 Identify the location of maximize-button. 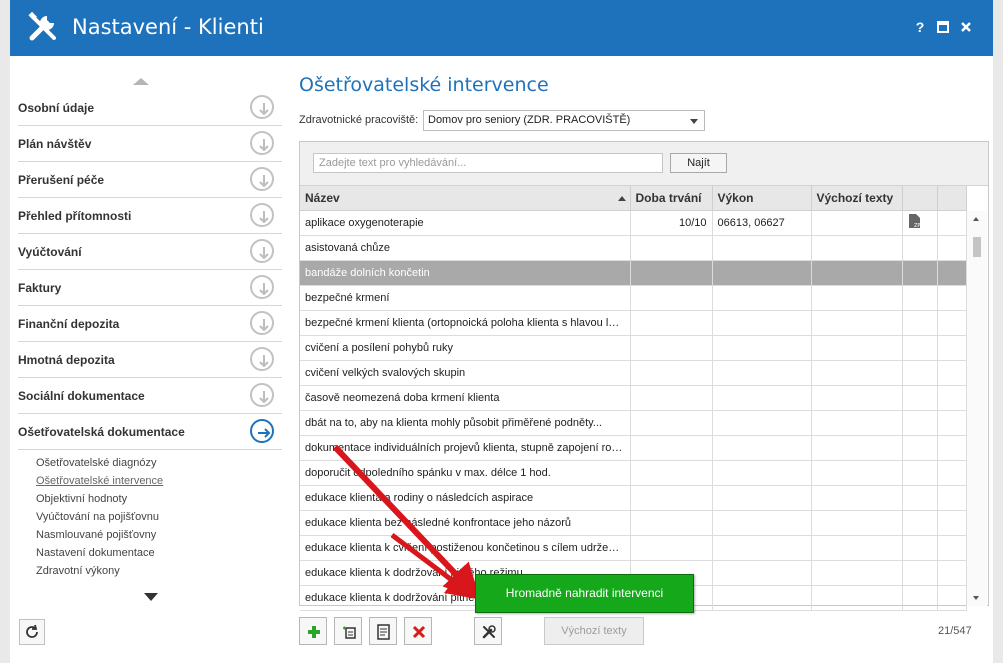
(943, 27).